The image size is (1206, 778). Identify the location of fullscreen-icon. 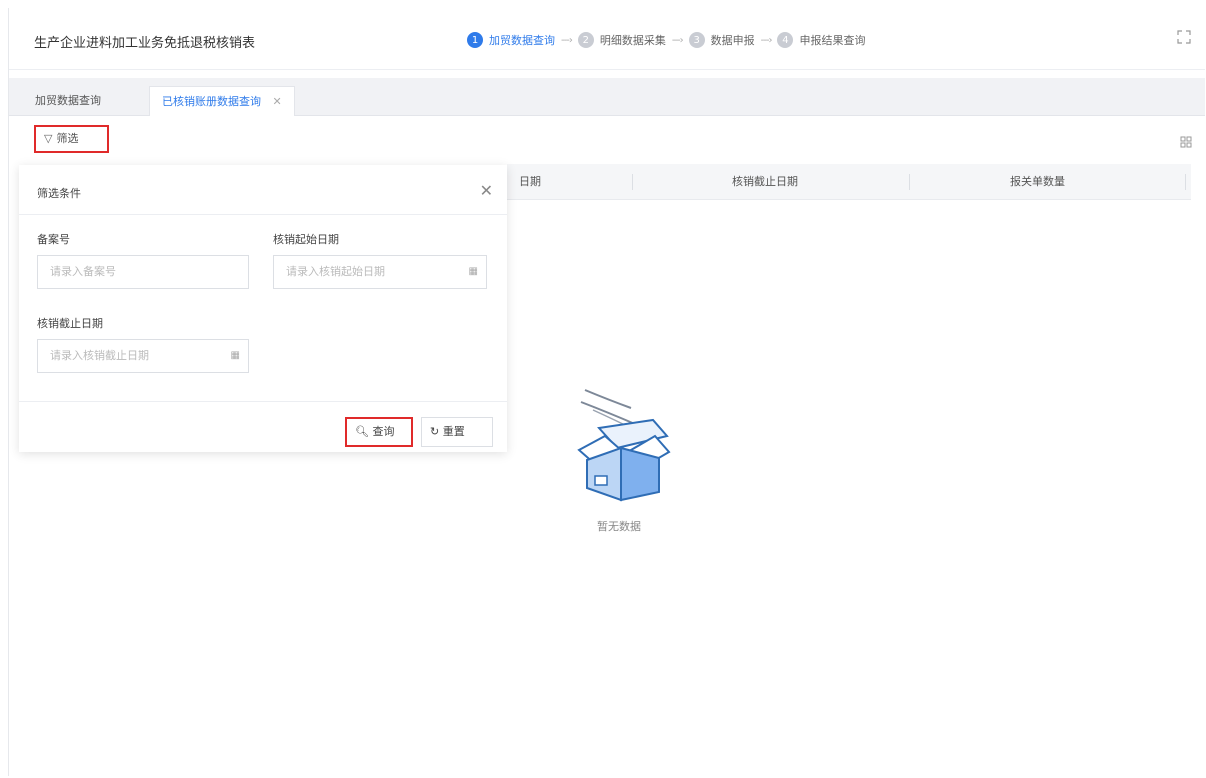
(1184, 37).